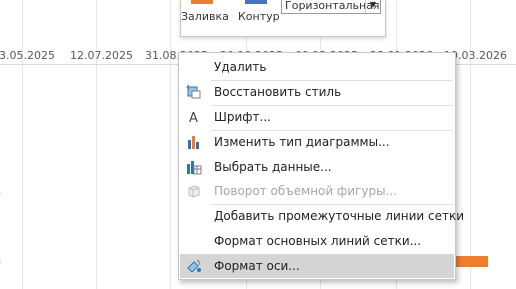  Describe the element at coordinates (240, 67) in the screenshot. I see `menu-item-label: Удалить` at that location.